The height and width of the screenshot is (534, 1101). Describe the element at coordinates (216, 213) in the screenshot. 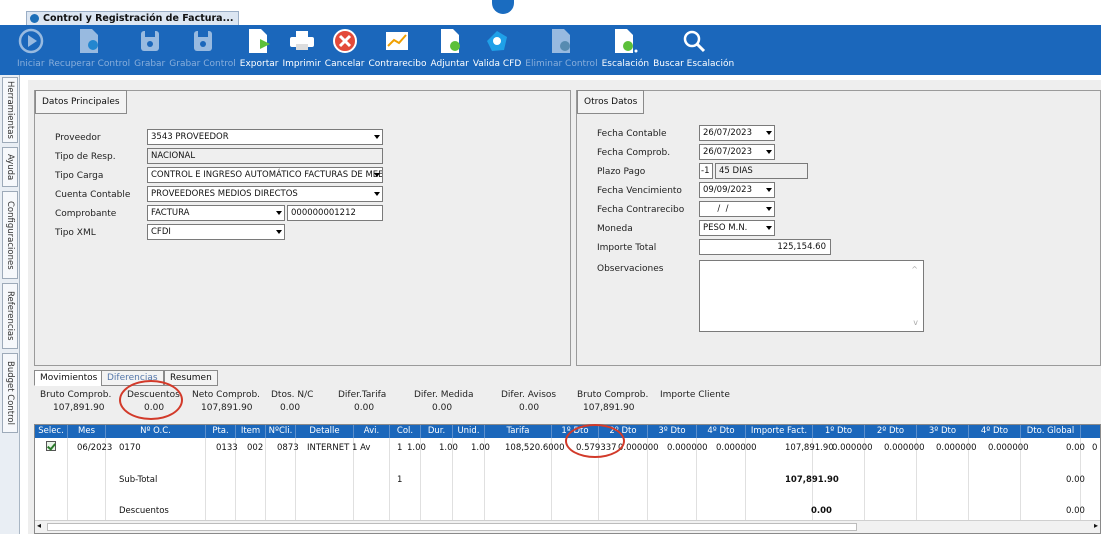

I see `comprobante-select: FACTURA` at that location.